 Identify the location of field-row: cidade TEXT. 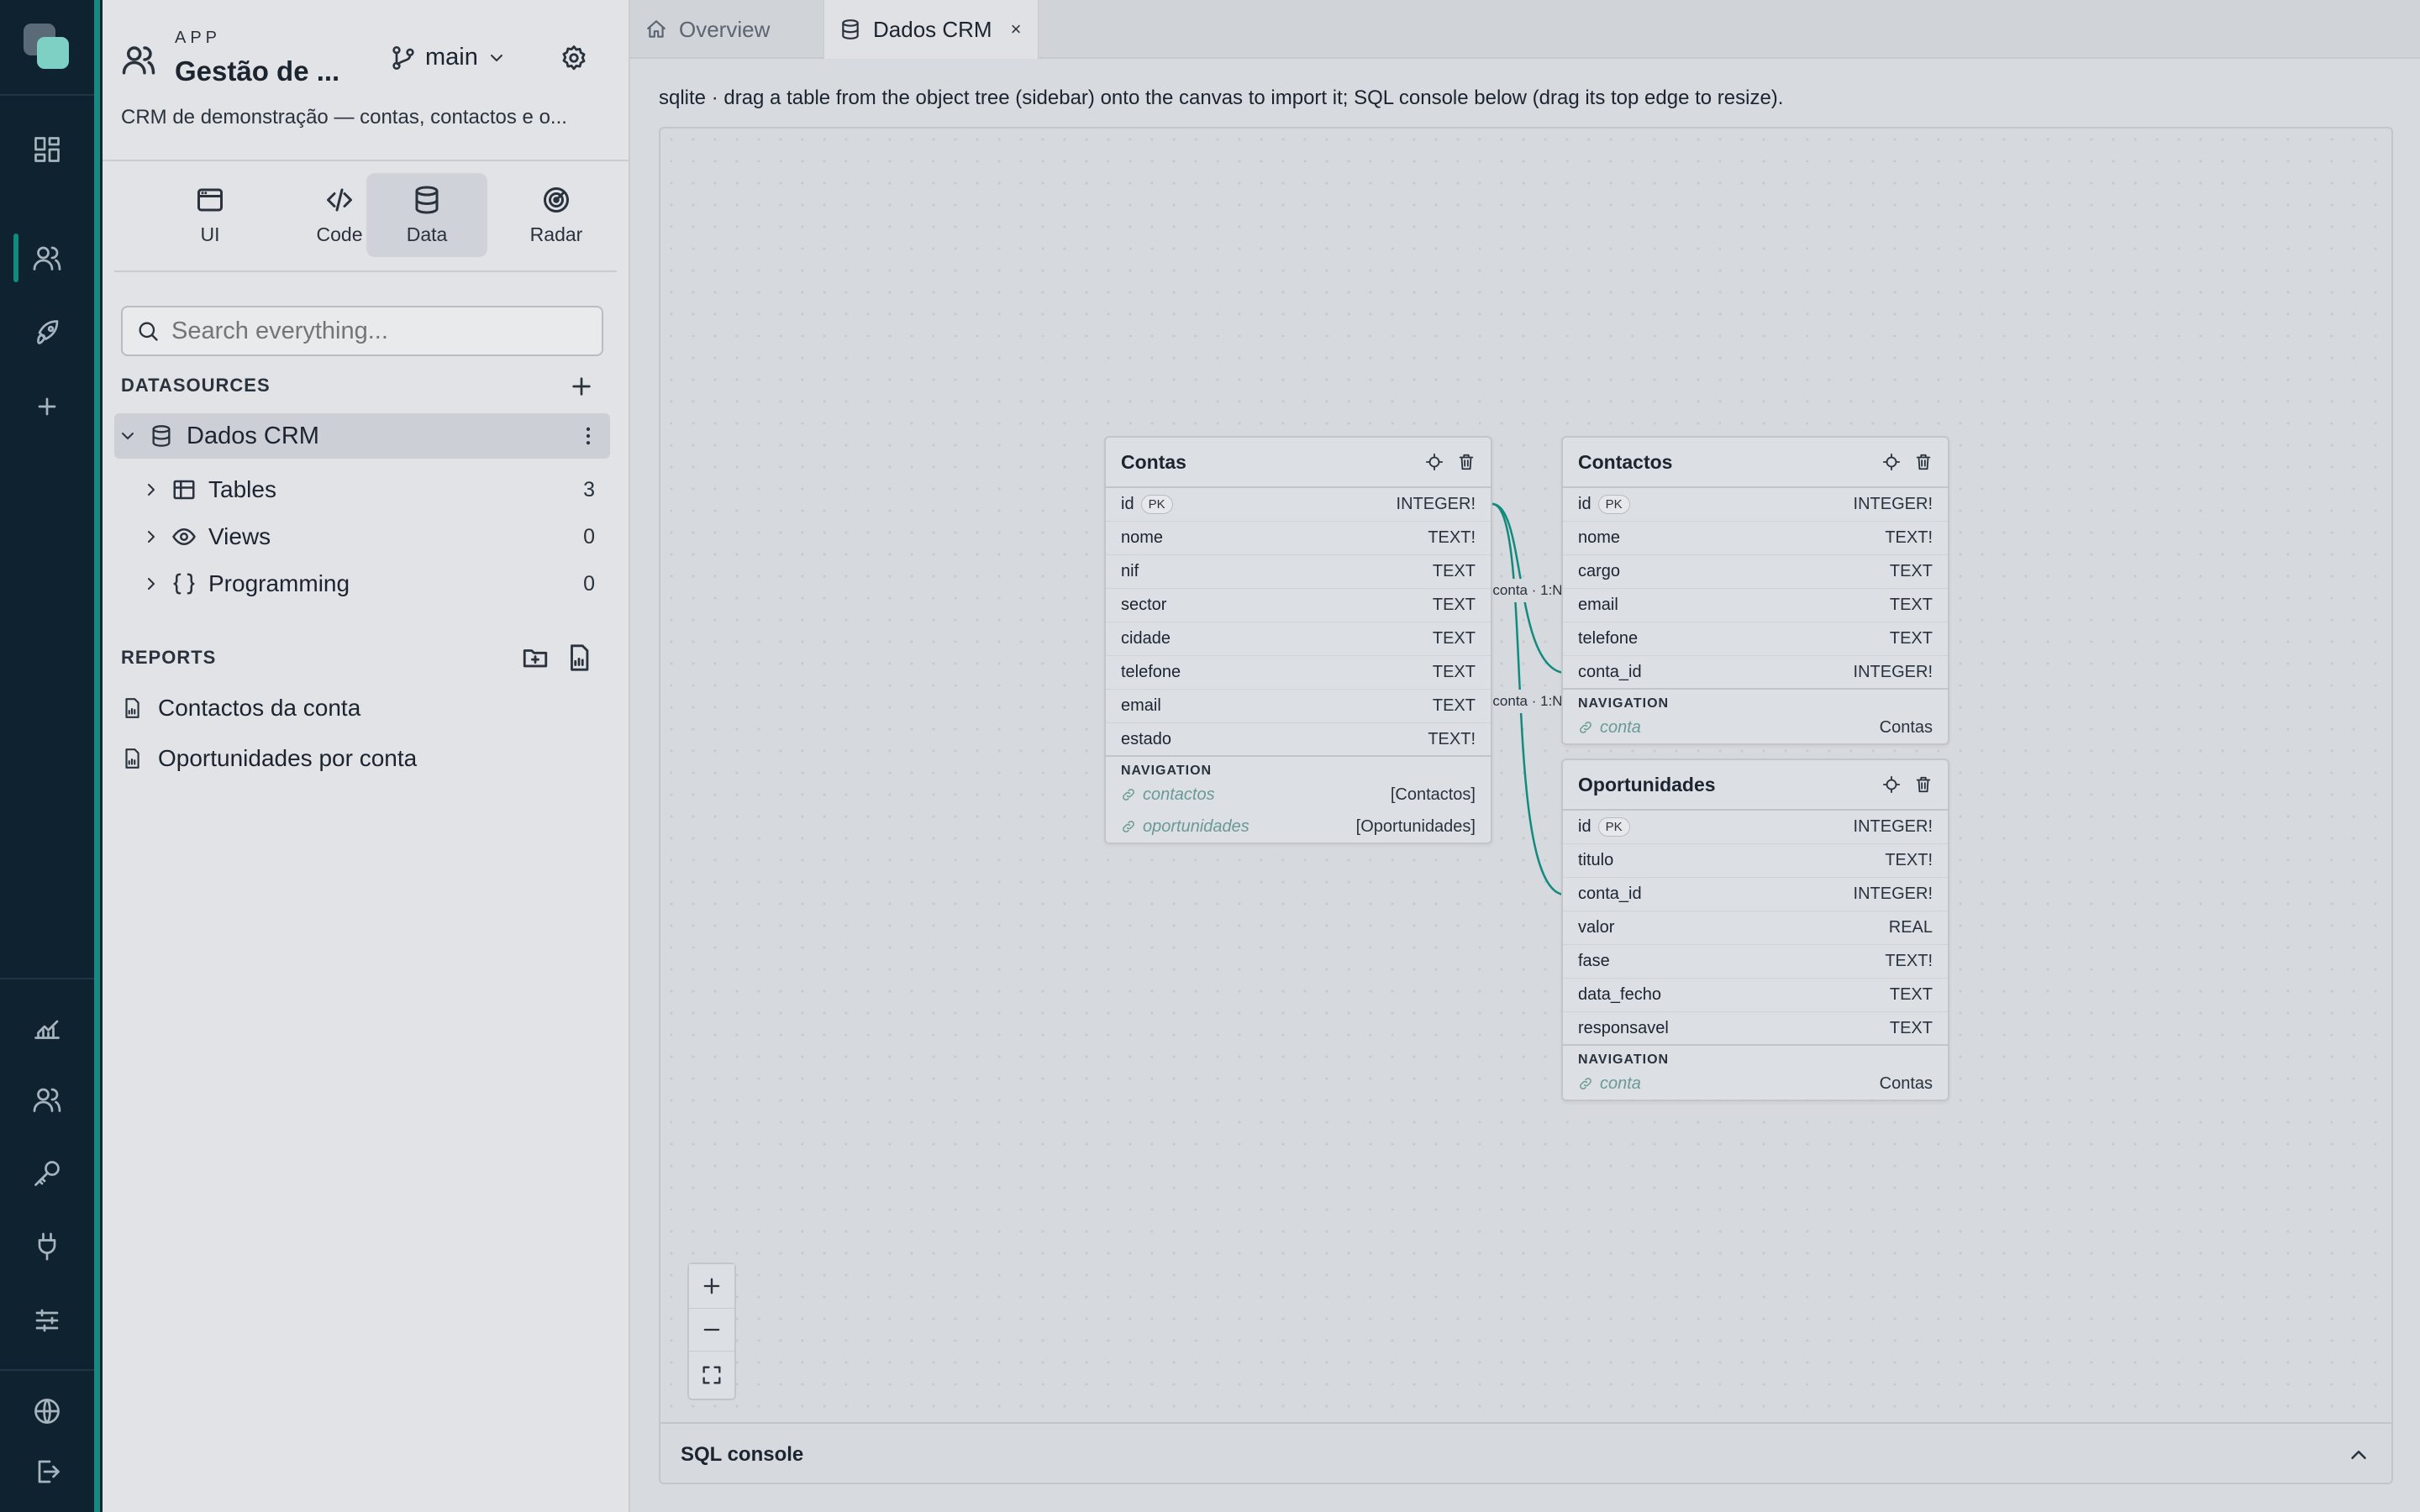
(1298, 639).